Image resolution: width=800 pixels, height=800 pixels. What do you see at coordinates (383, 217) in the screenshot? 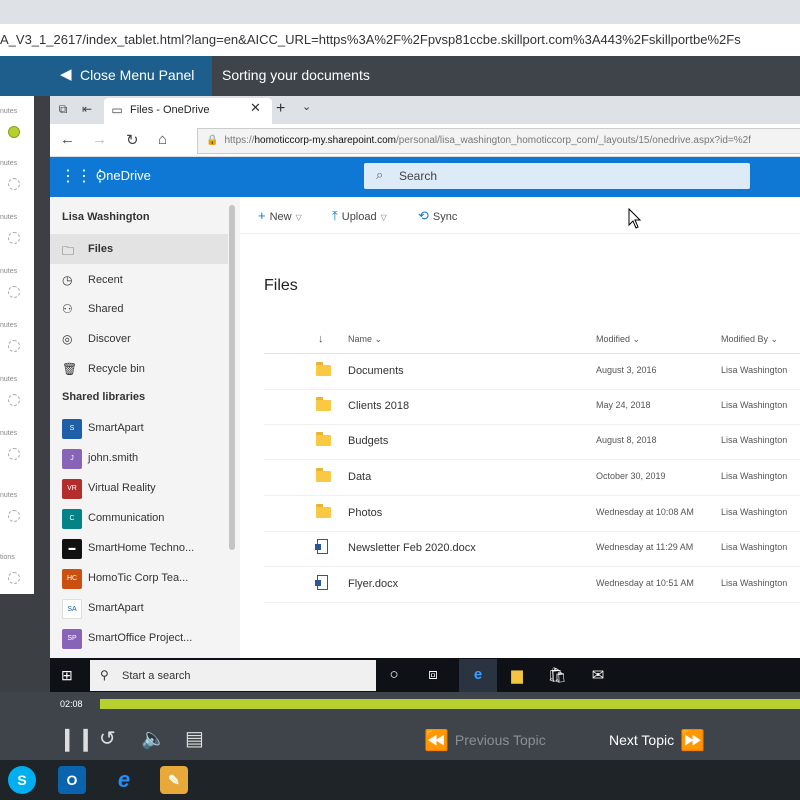
I see `chevron-down-icon: ▽` at bounding box center [383, 217].